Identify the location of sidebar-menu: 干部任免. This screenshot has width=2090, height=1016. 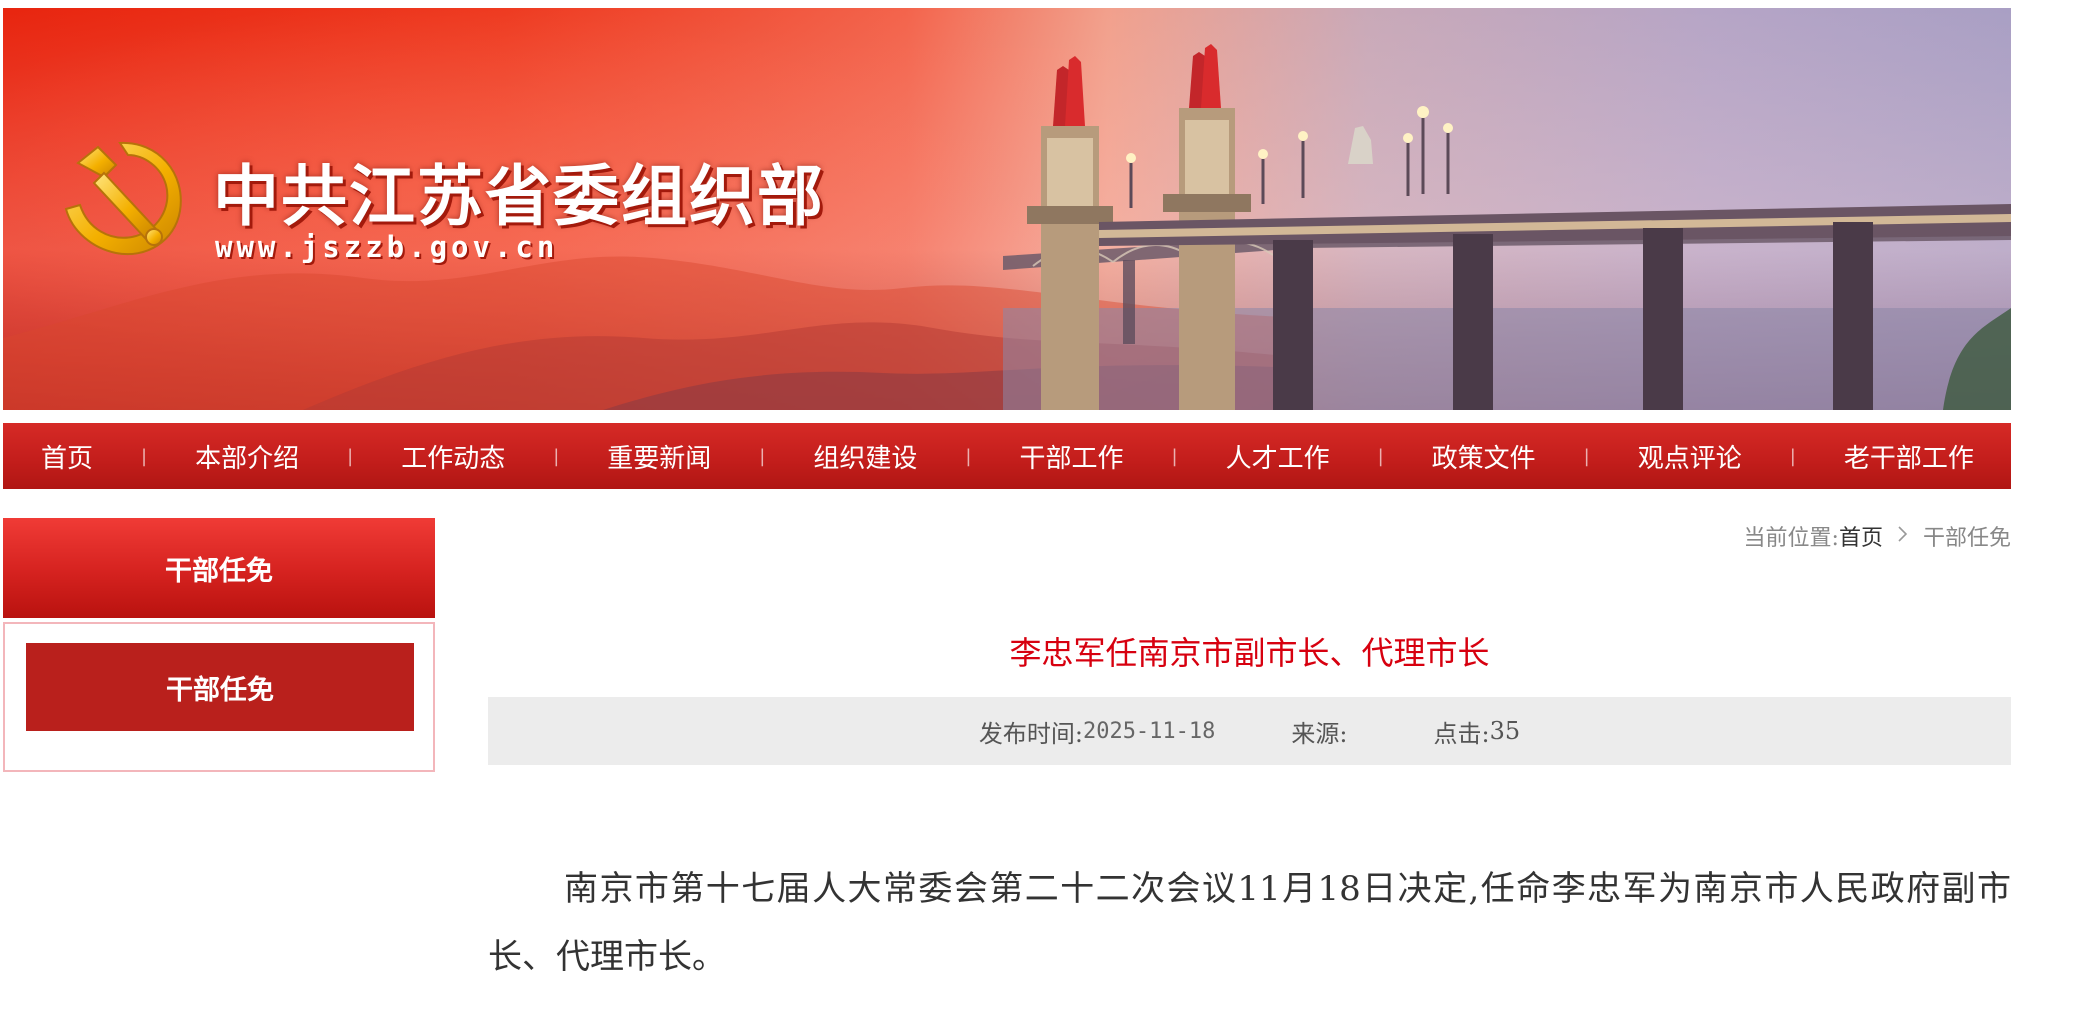
(219, 697).